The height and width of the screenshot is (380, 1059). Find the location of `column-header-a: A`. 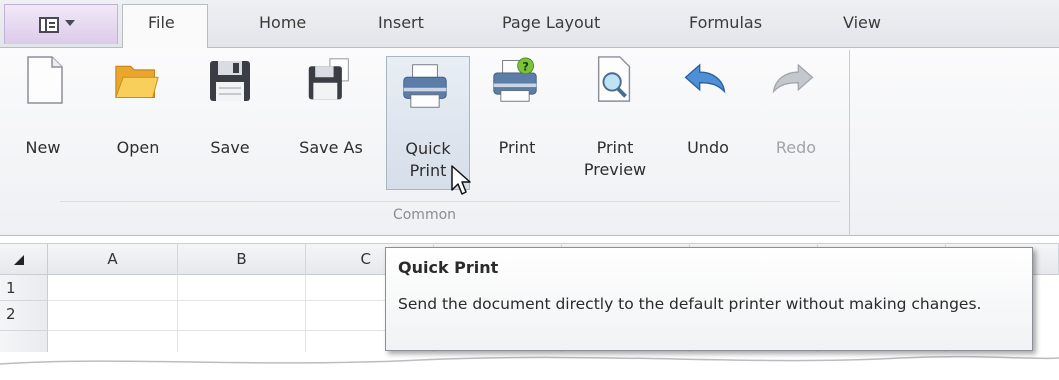

column-header-a: A is located at coordinates (113, 259).